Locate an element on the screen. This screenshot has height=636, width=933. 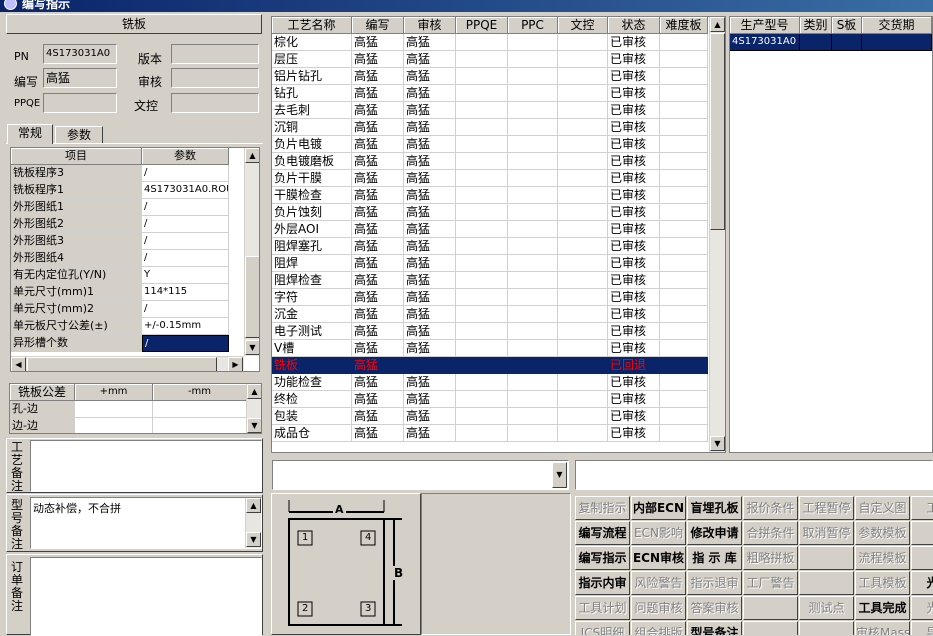
process-note-field is located at coordinates (146, 466).